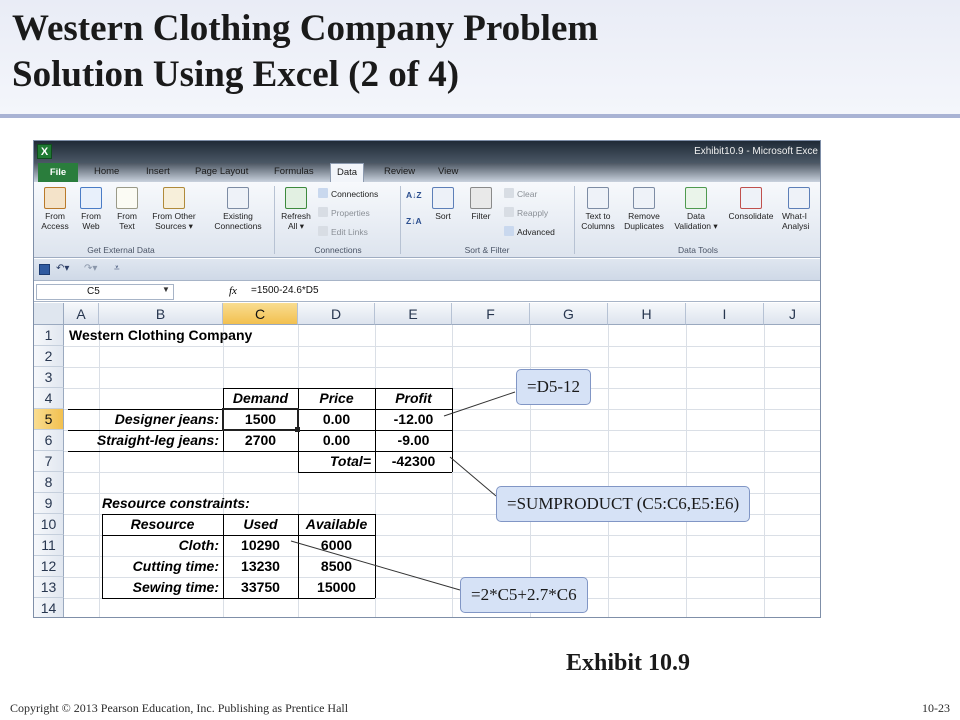 This screenshot has width=960, height=720. Describe the element at coordinates (99, 471) in the screenshot. I see `gridline` at that location.